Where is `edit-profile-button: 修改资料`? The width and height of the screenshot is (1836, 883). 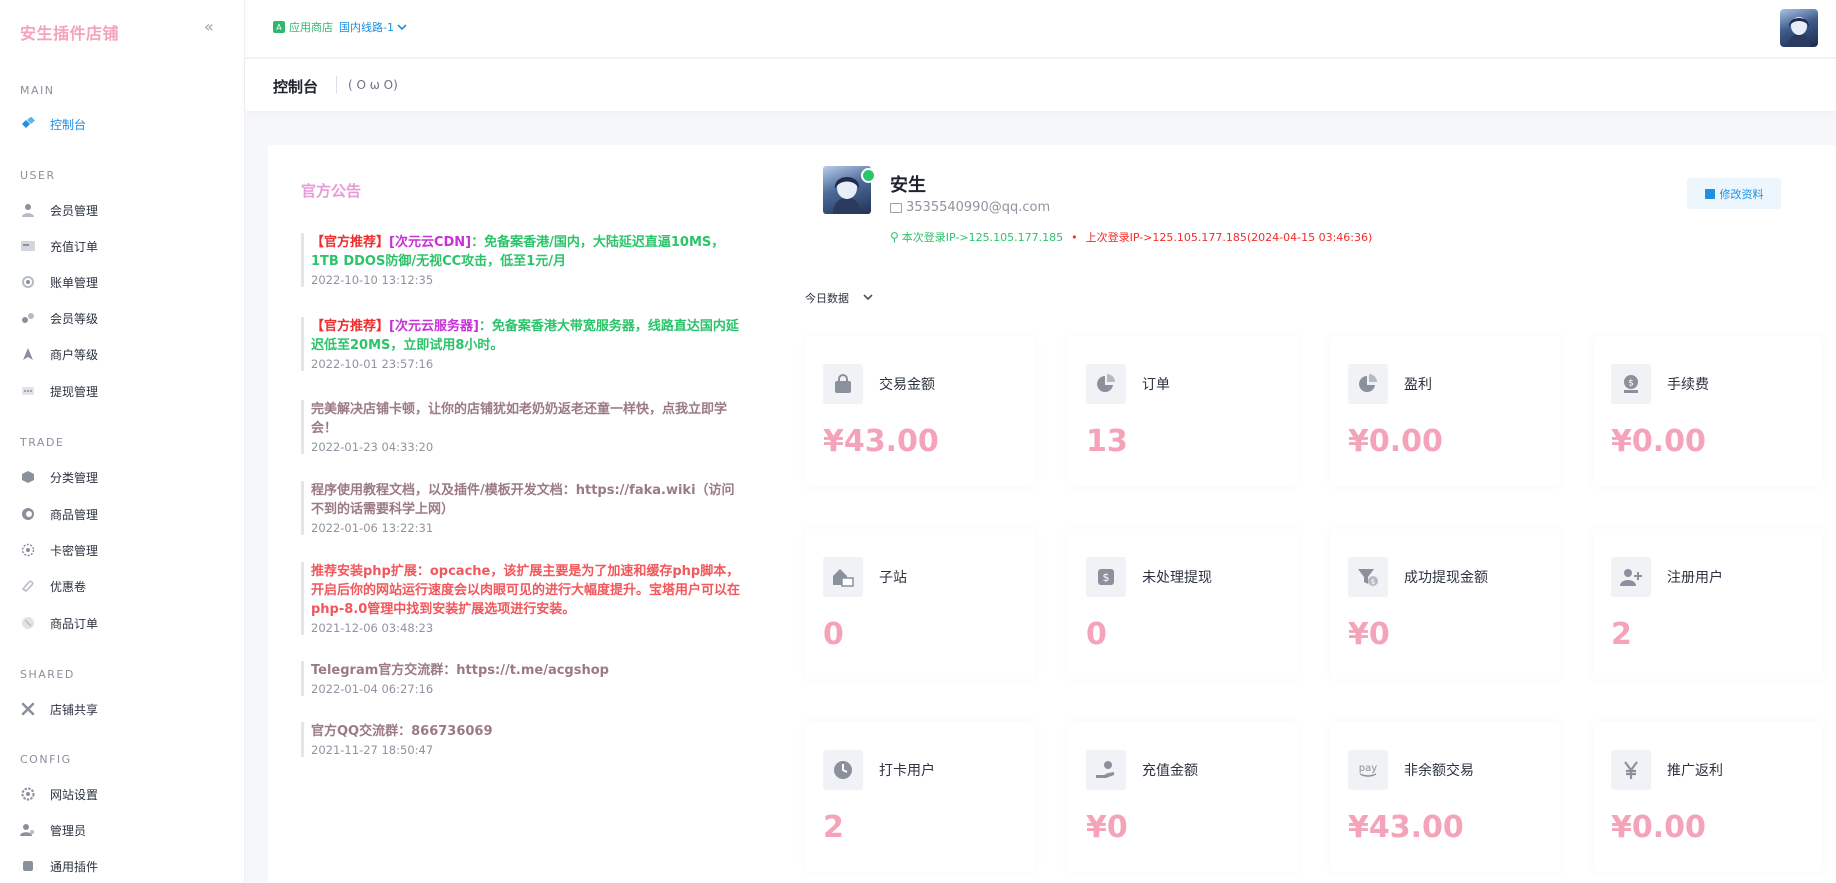
edit-profile-button: 修改资料 is located at coordinates (1734, 193).